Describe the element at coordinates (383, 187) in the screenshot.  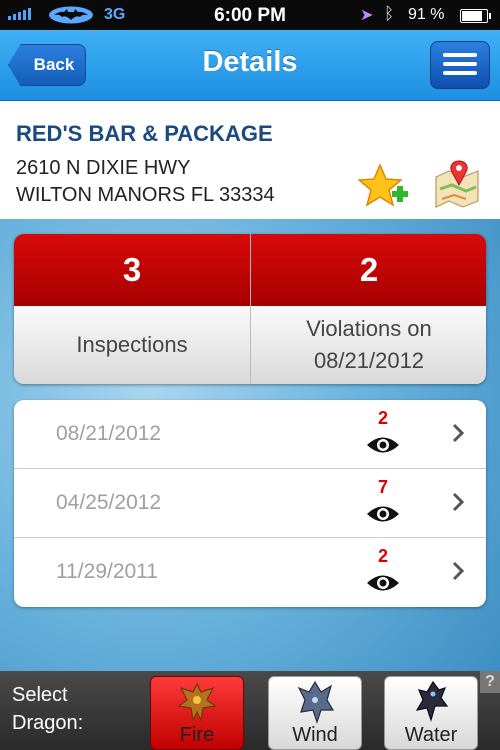
I see `add-favorite-star-icon` at that location.